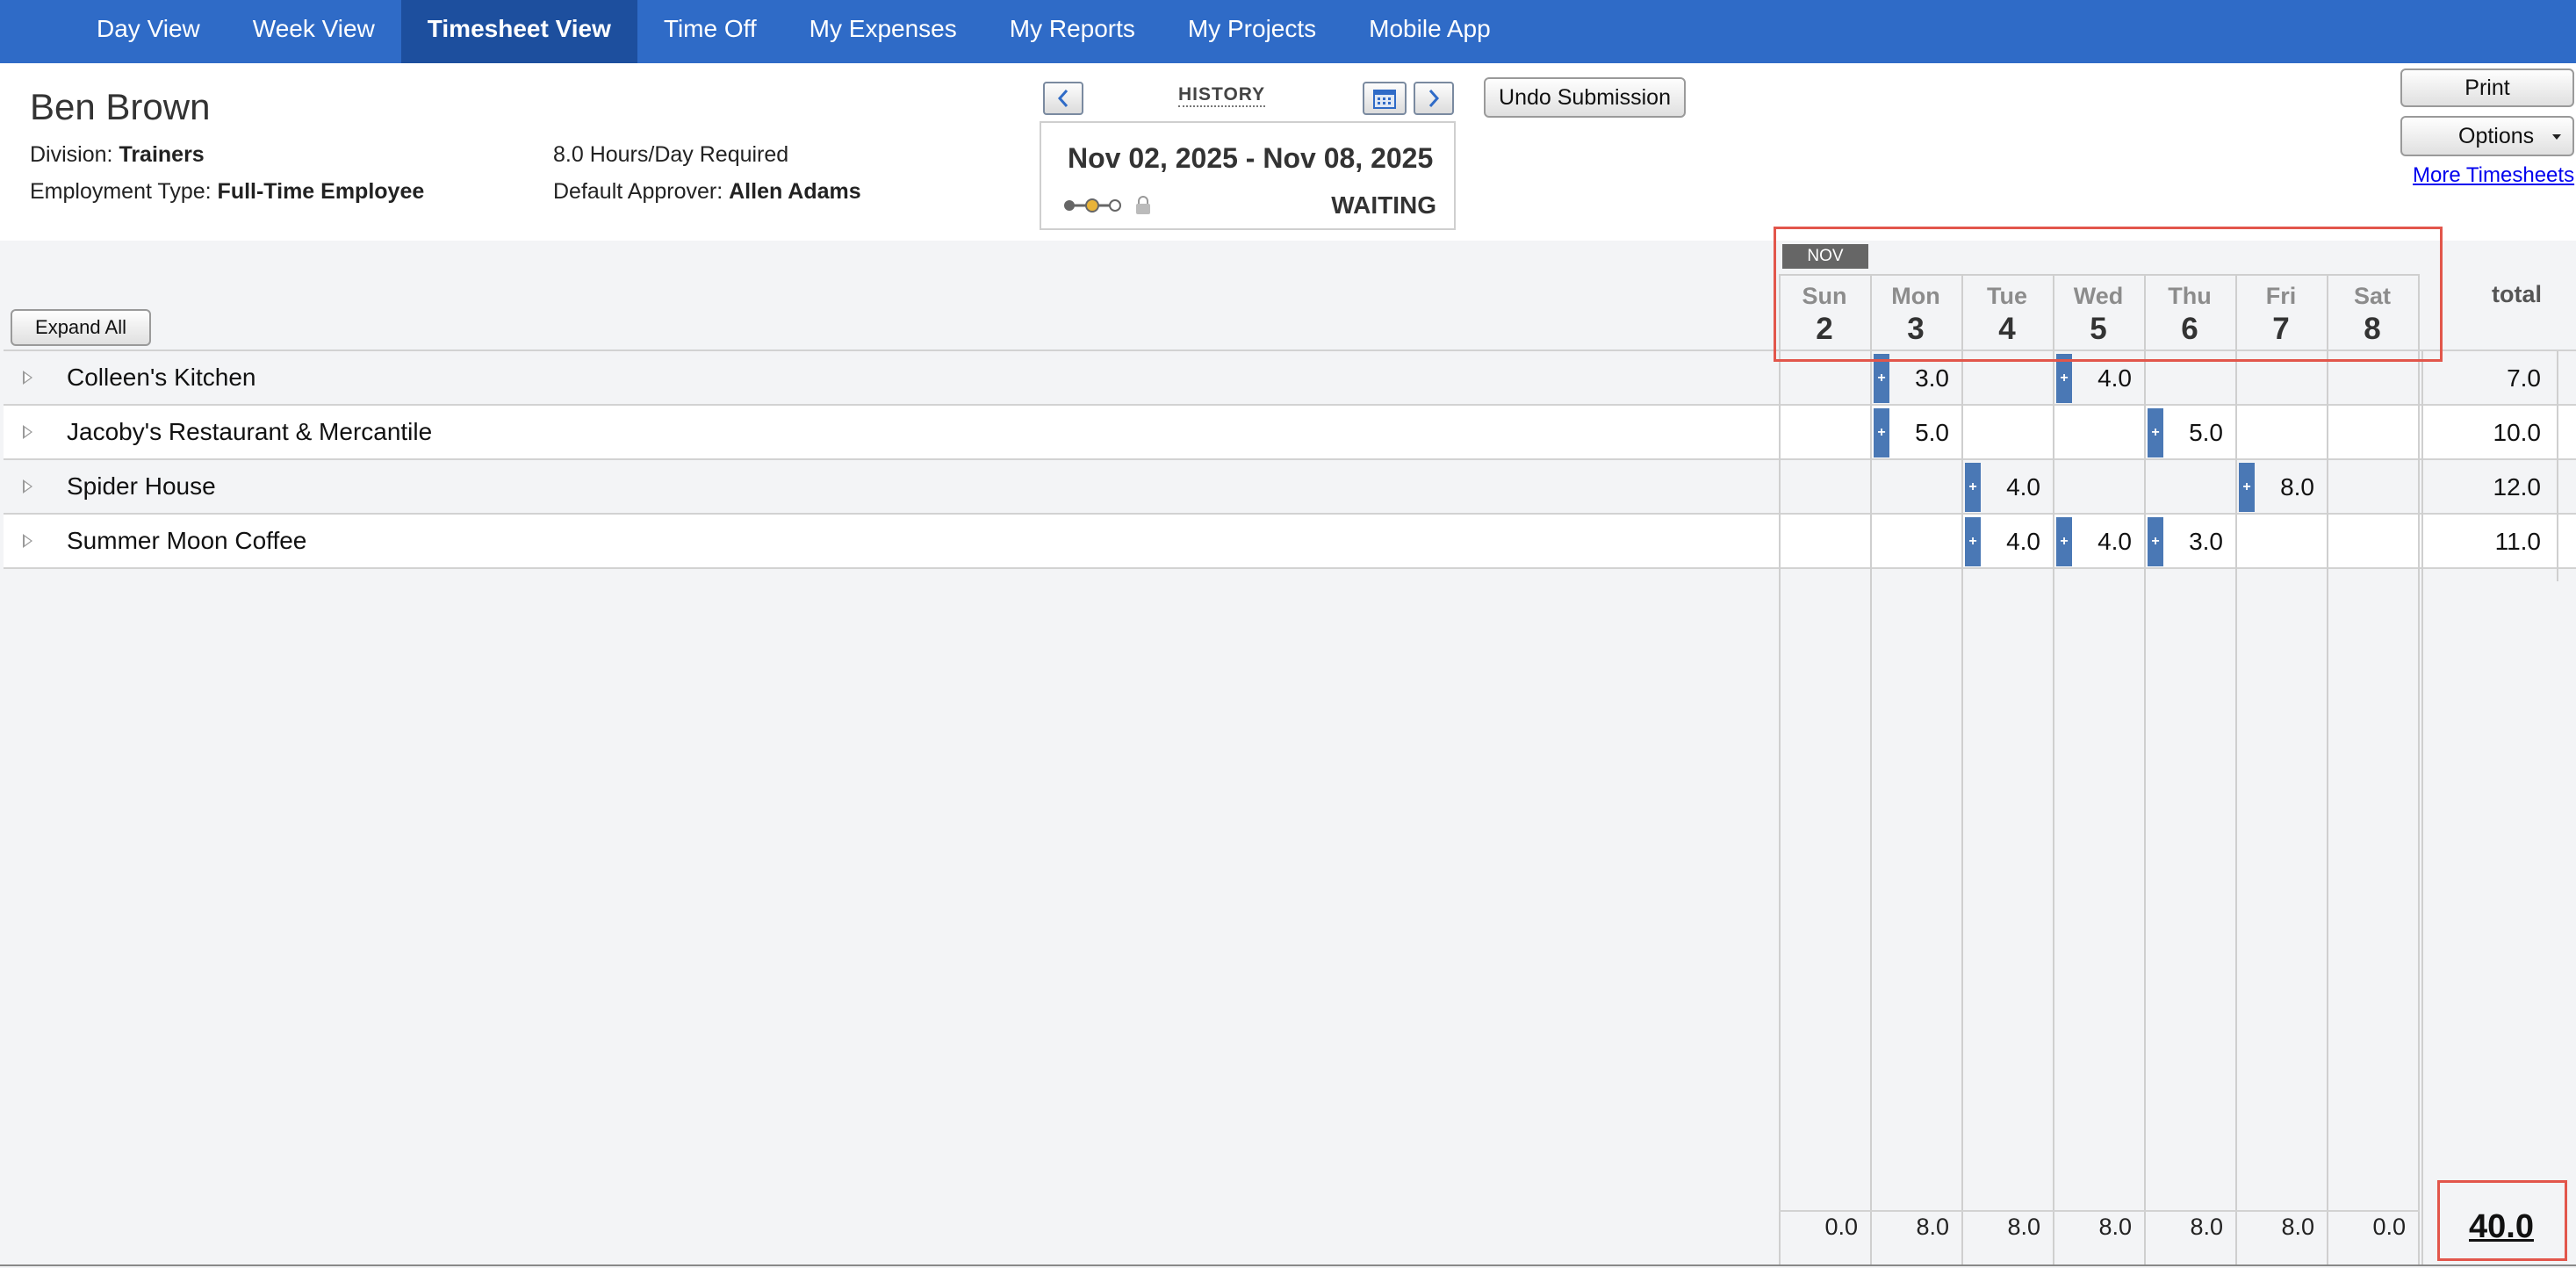 This screenshot has height=1268, width=2576. What do you see at coordinates (117, 155) in the screenshot?
I see `division-info: Division: Trainers` at bounding box center [117, 155].